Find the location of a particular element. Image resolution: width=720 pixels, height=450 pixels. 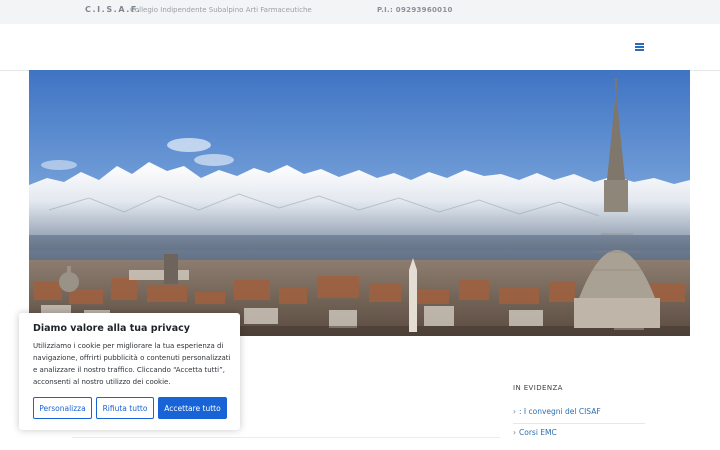

vat-number: P.I.: 09293960010 is located at coordinates (415, 10).